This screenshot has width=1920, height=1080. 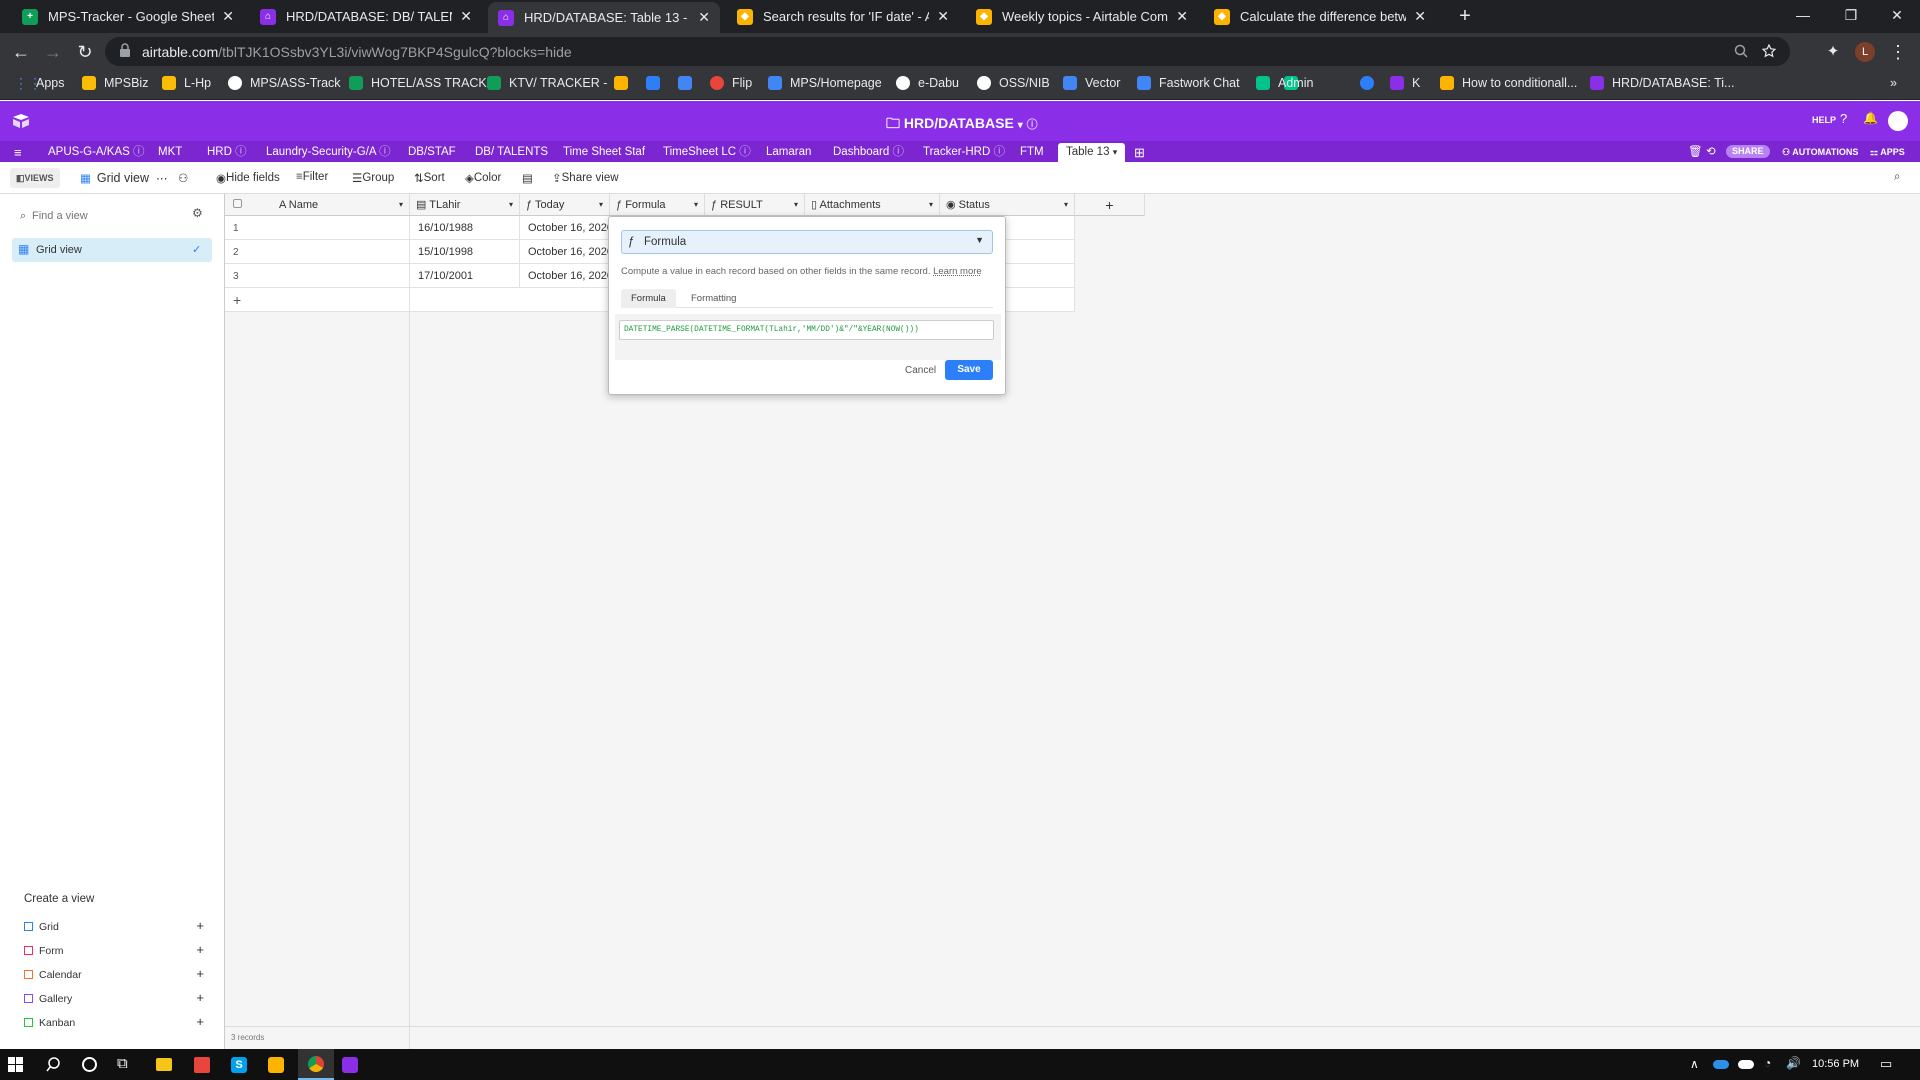 What do you see at coordinates (35, 178) in the screenshot?
I see `views-toggle: ◧ VIEWS` at bounding box center [35, 178].